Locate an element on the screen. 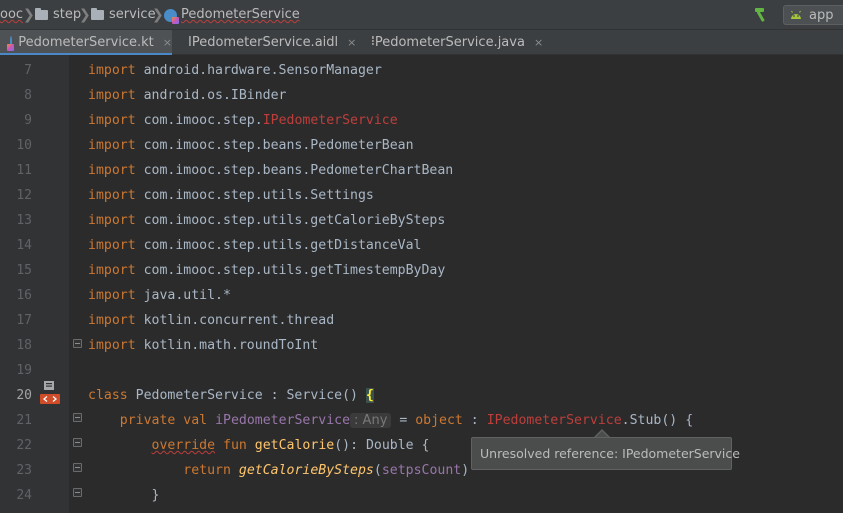  android-icon is located at coordinates (796, 14).